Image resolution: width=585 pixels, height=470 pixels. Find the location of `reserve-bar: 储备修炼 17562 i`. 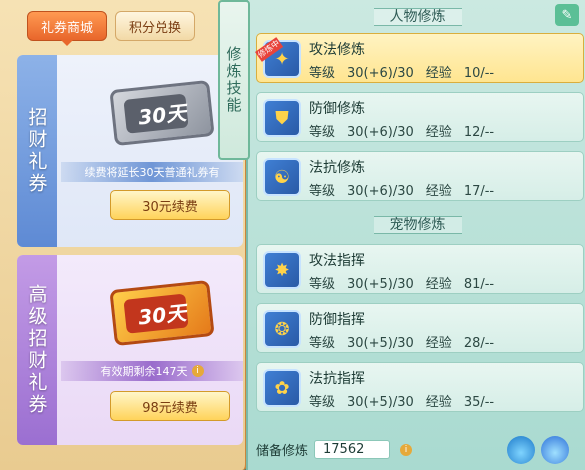

reserve-bar: 储备修炼 17562 i is located at coordinates (334, 449).